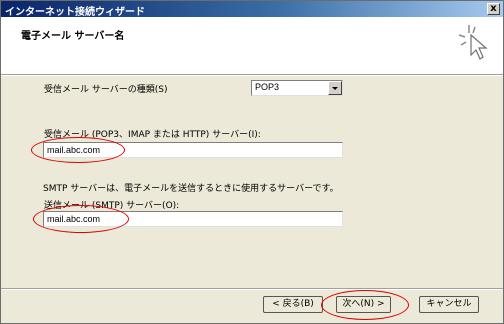  I want to click on footer-divider-highlight, so click(252, 289).